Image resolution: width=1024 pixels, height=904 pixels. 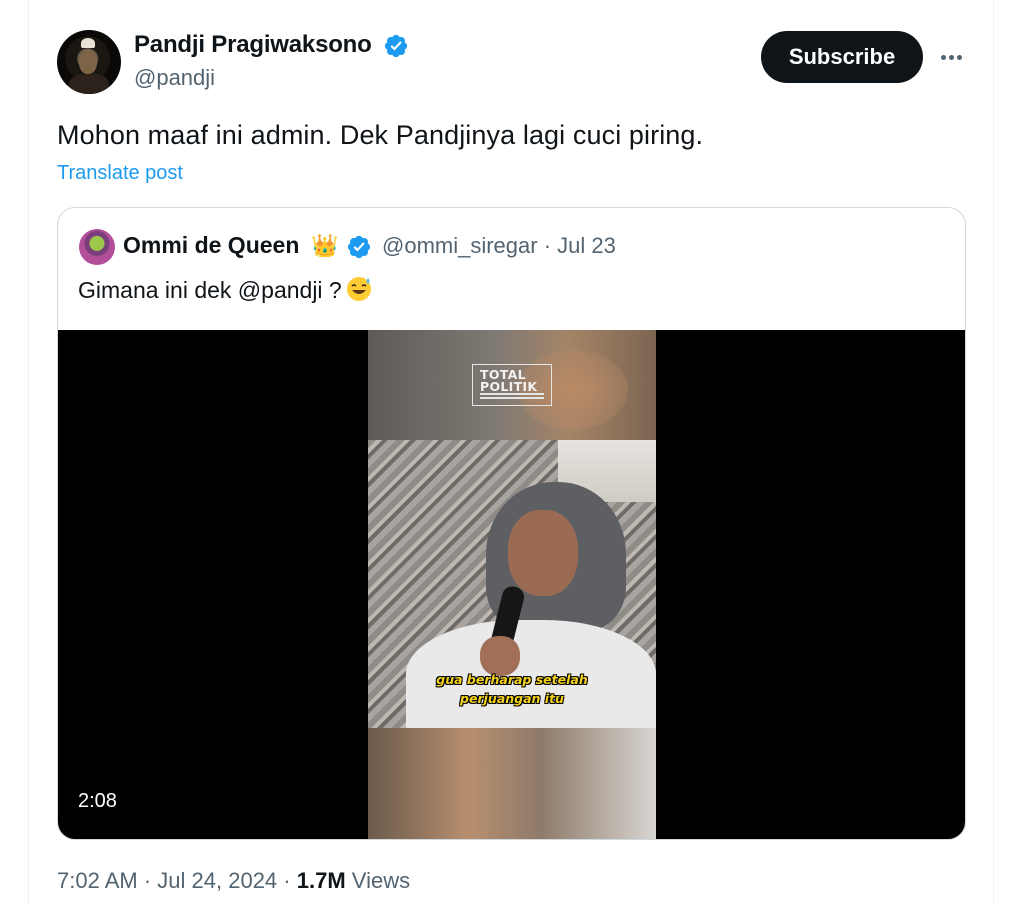 I want to click on watermark-bars, so click(x=512, y=396).